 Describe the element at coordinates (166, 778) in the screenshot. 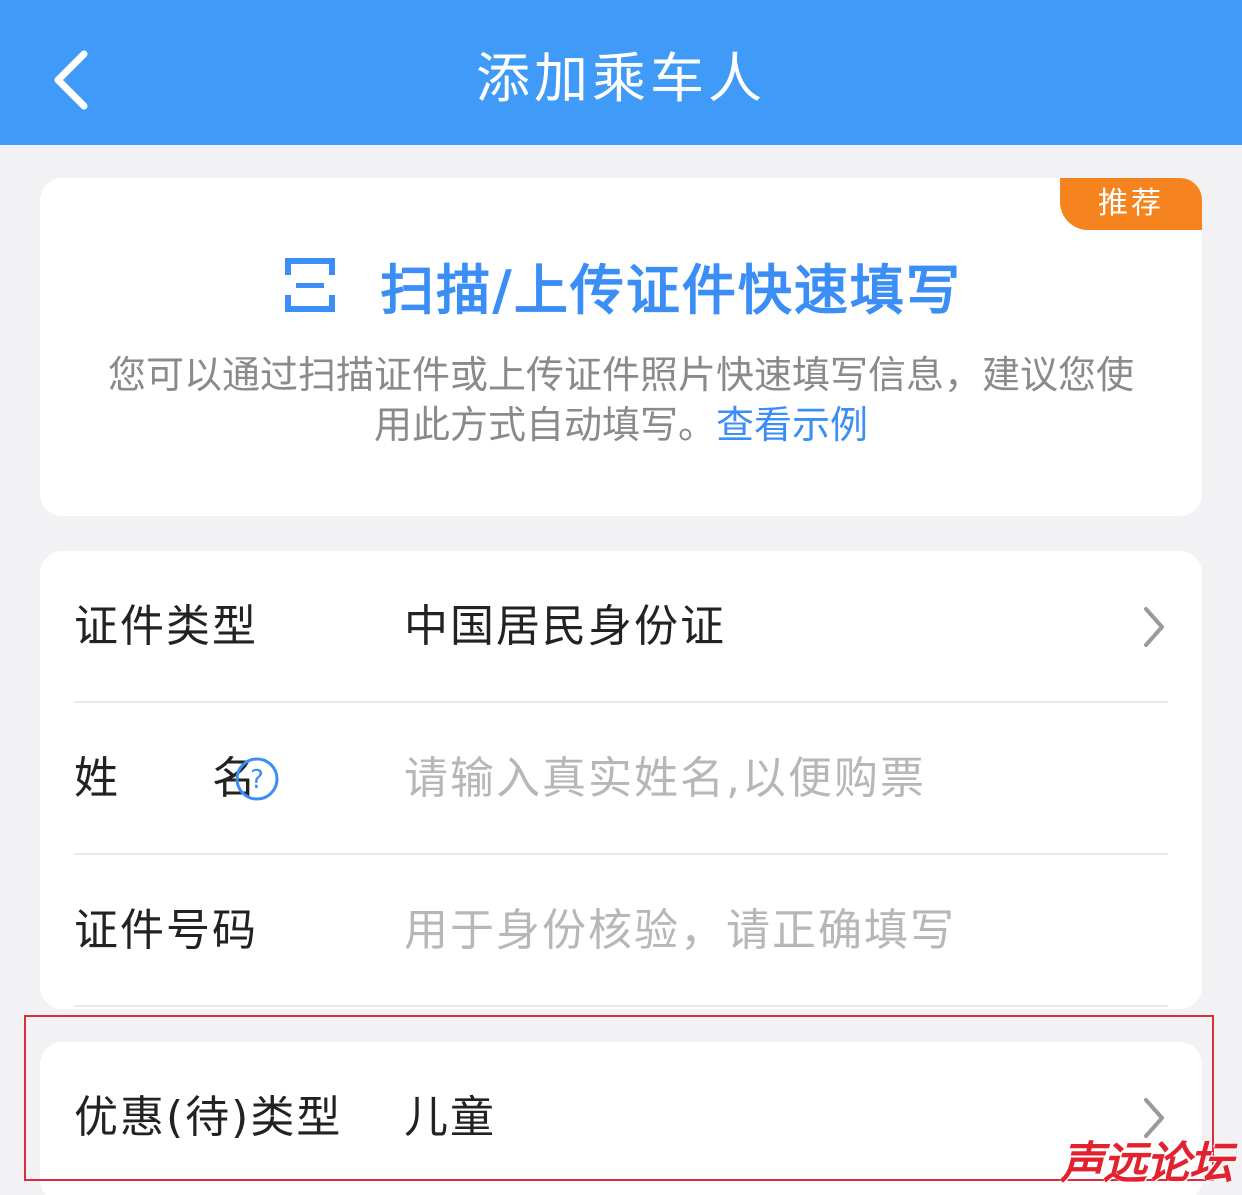

I see `name-label: 姓 名` at that location.